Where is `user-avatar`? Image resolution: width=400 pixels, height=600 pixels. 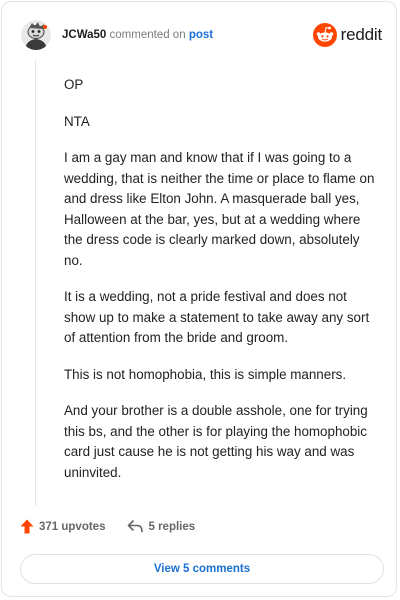 user-avatar is located at coordinates (36, 35).